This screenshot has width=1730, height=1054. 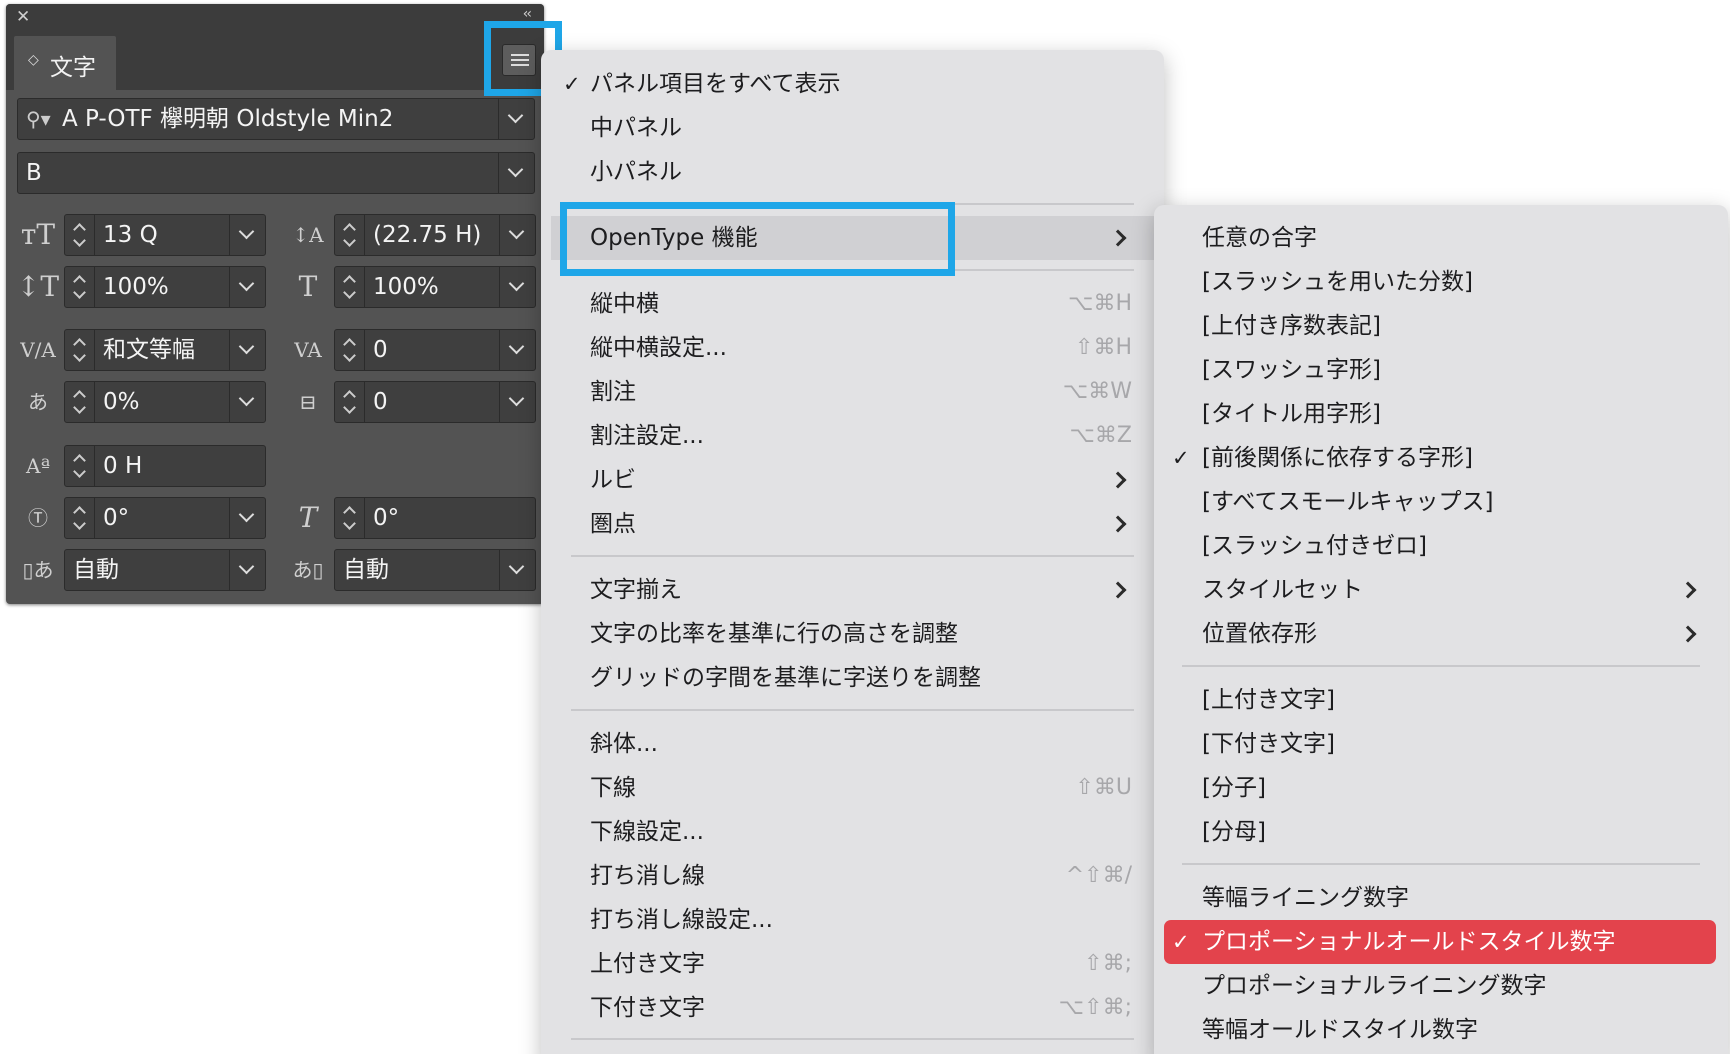 What do you see at coordinates (1441, 634) in the screenshot?
I see `submenu-item: 位置依存形` at bounding box center [1441, 634].